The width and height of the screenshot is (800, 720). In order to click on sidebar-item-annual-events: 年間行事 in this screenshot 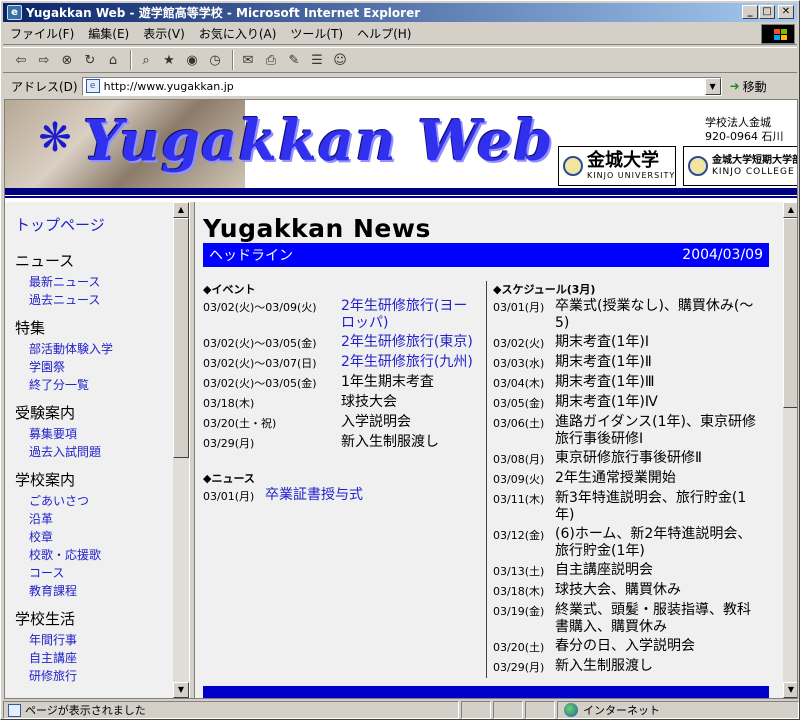, I will do `click(95, 640)`.